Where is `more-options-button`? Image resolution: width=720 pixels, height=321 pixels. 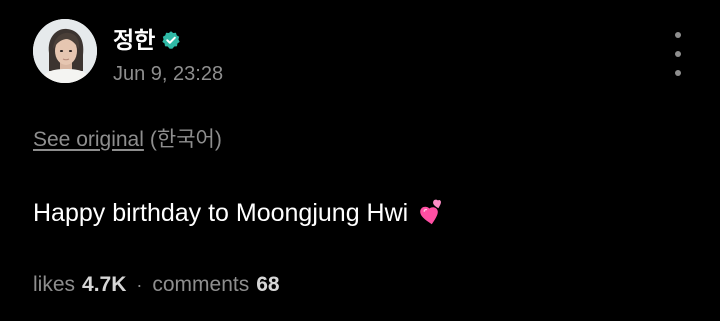 more-options-button is located at coordinates (678, 54).